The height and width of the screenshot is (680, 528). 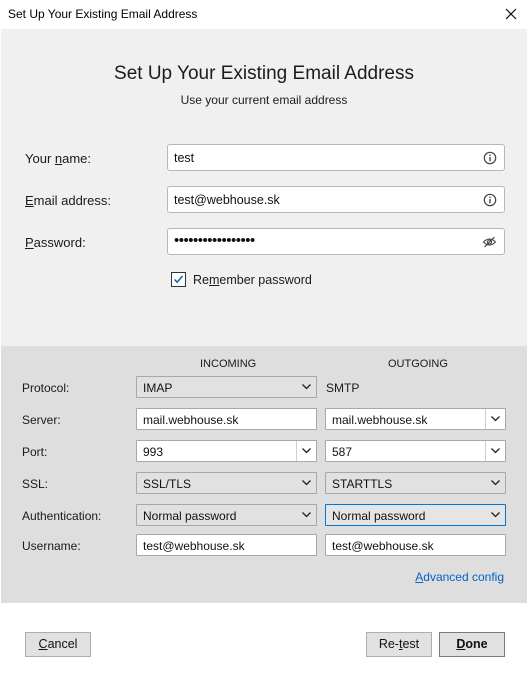 What do you see at coordinates (41, 420) in the screenshot?
I see `server-label: Server:` at bounding box center [41, 420].